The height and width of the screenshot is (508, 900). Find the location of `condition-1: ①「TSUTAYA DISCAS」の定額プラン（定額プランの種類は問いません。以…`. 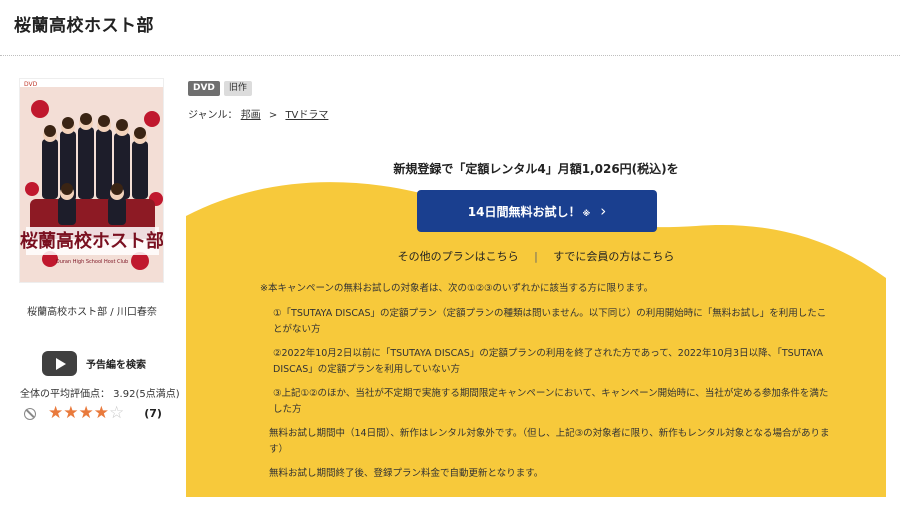

condition-1: ①「TSUTAYA DISCAS」の定額プラン（定額プランの種類は問いません。以… is located at coordinates (550, 321).